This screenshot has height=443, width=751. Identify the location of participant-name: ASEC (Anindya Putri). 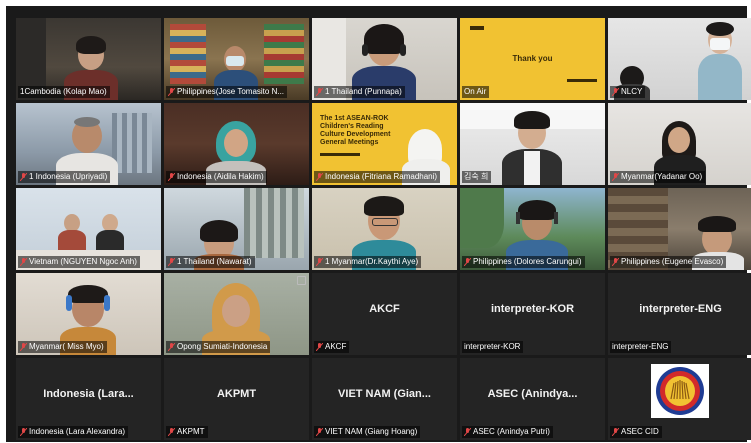
(511, 431).